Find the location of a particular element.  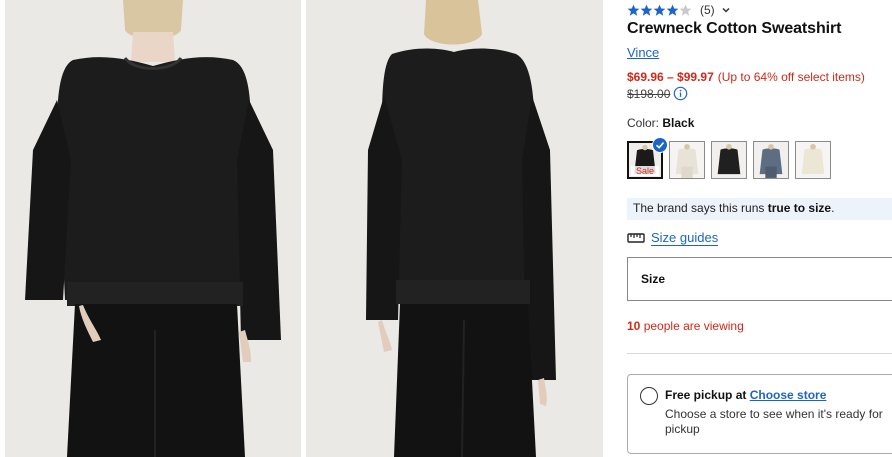

viewing-notice: 10 people are viewing is located at coordinates (685, 326).